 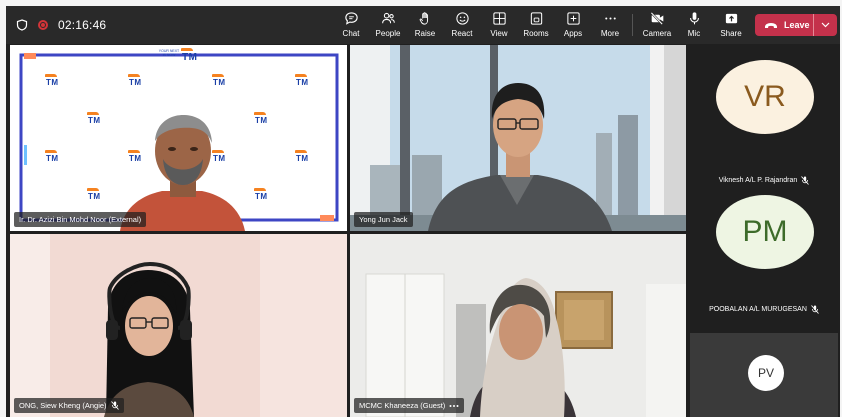 I want to click on apps-icon, so click(x=573, y=18).